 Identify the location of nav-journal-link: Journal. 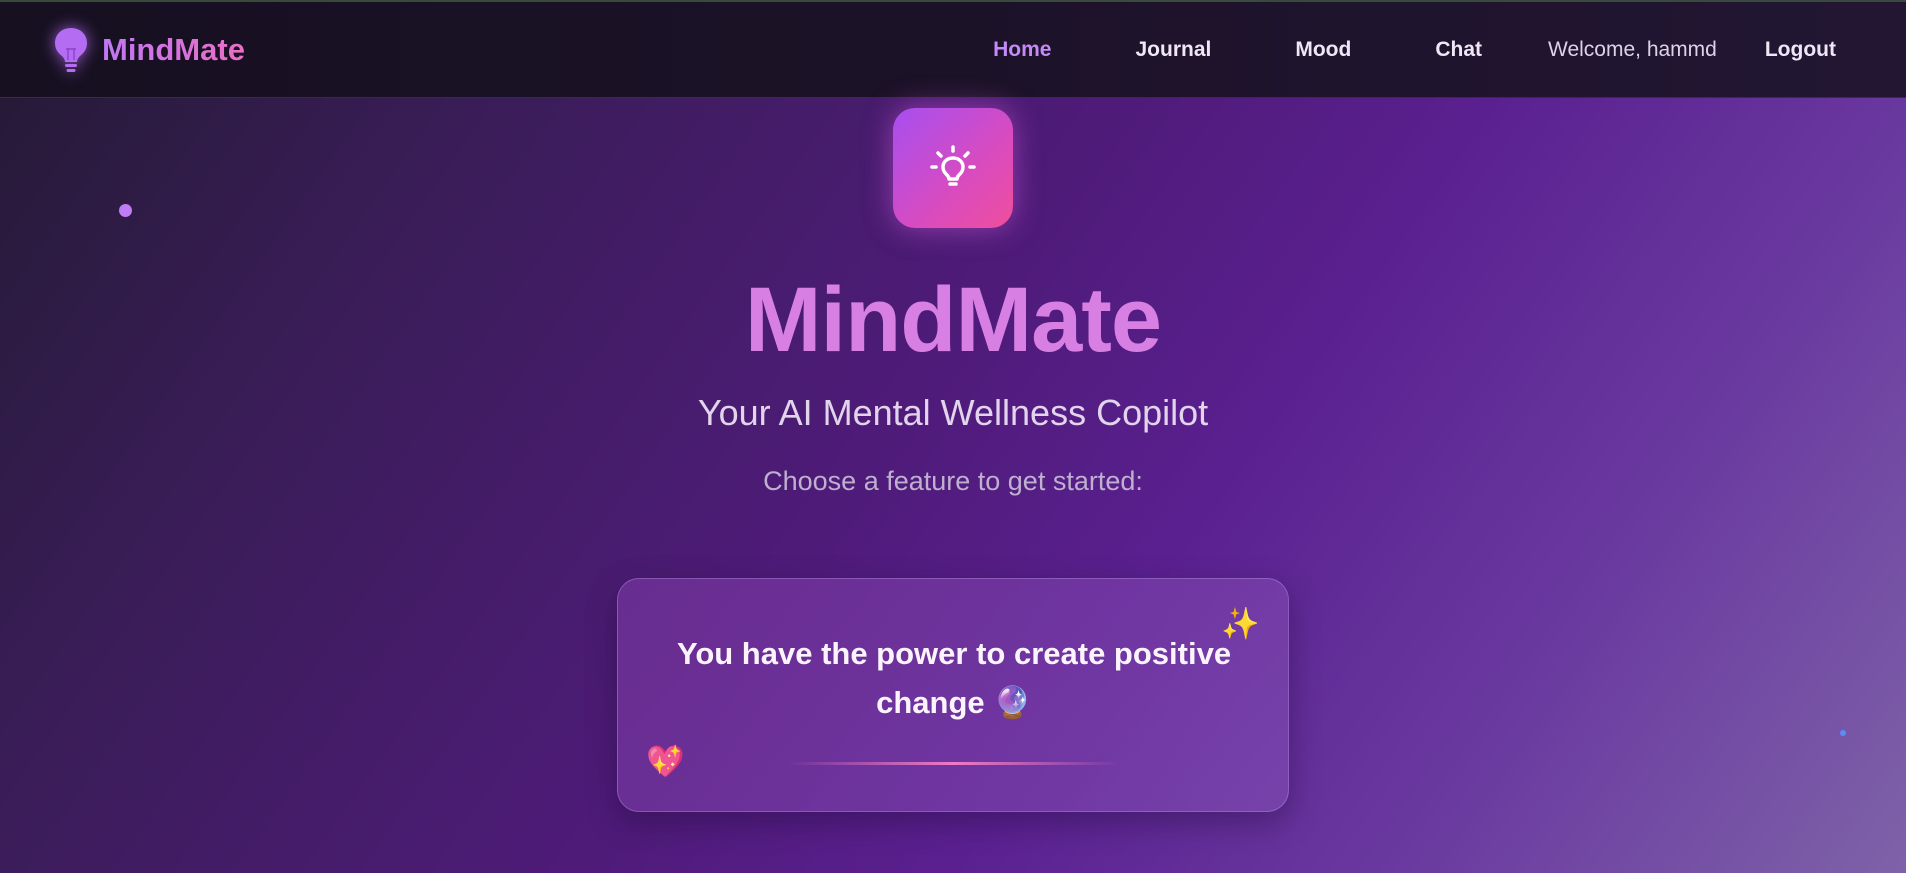
(1174, 50).